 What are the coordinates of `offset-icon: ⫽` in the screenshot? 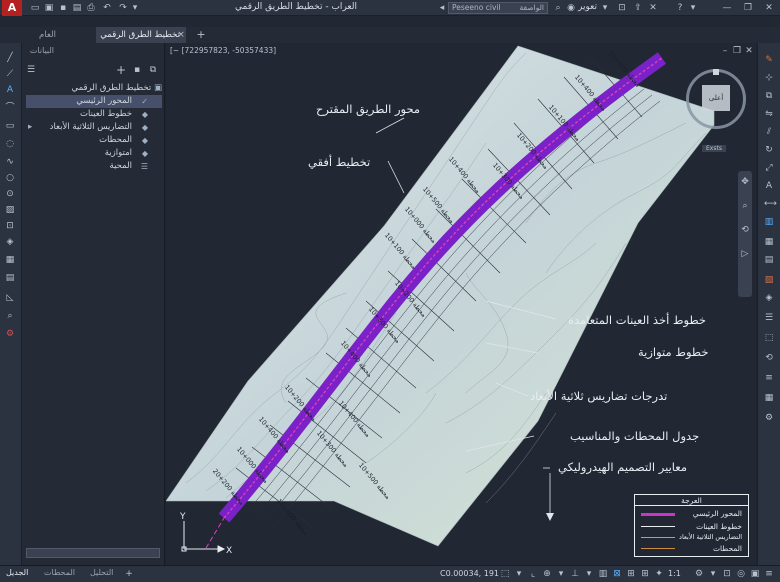 It's located at (769, 132).